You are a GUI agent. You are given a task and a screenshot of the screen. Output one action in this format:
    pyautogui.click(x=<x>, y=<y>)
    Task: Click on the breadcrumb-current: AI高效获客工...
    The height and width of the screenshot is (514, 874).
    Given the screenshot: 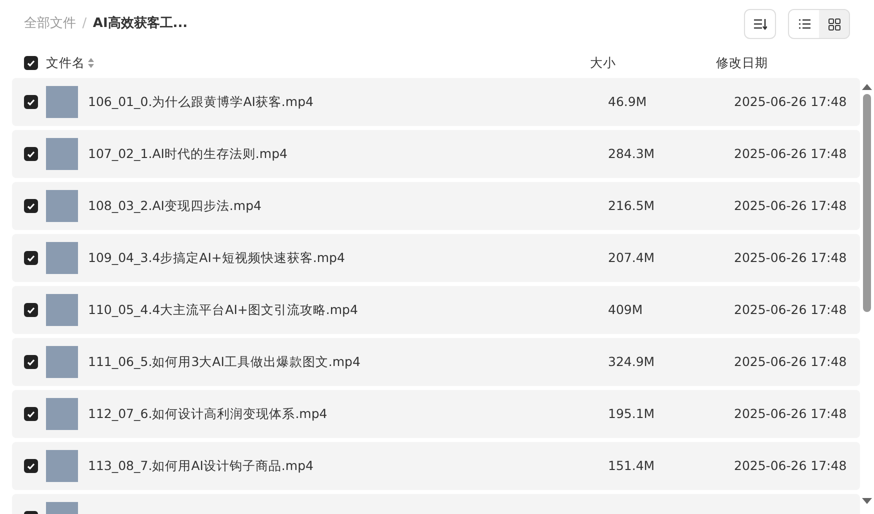 What is the action you would take?
    pyautogui.click(x=140, y=24)
    